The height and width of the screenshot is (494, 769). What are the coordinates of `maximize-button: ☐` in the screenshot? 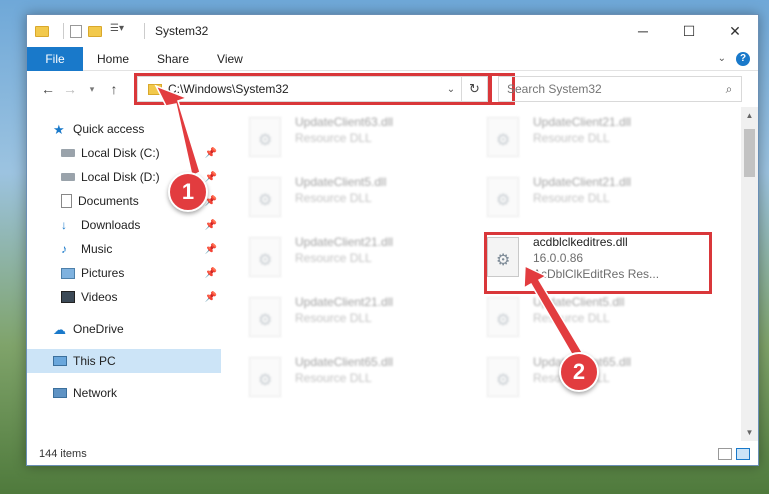 It's located at (689, 31).